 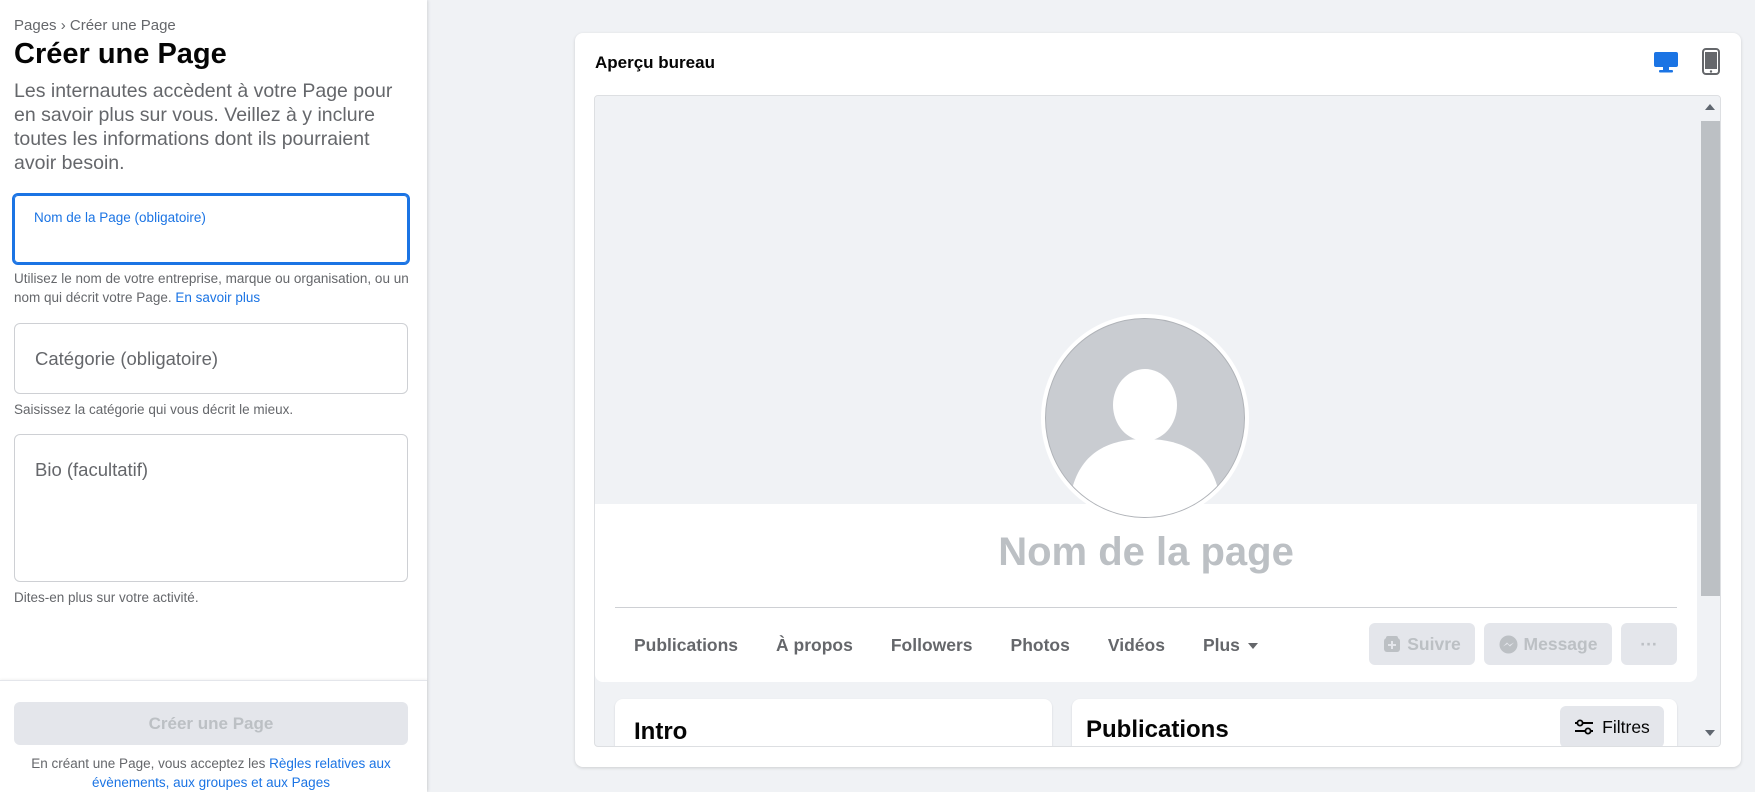 I want to click on filters-label: Filtres, so click(x=1626, y=726).